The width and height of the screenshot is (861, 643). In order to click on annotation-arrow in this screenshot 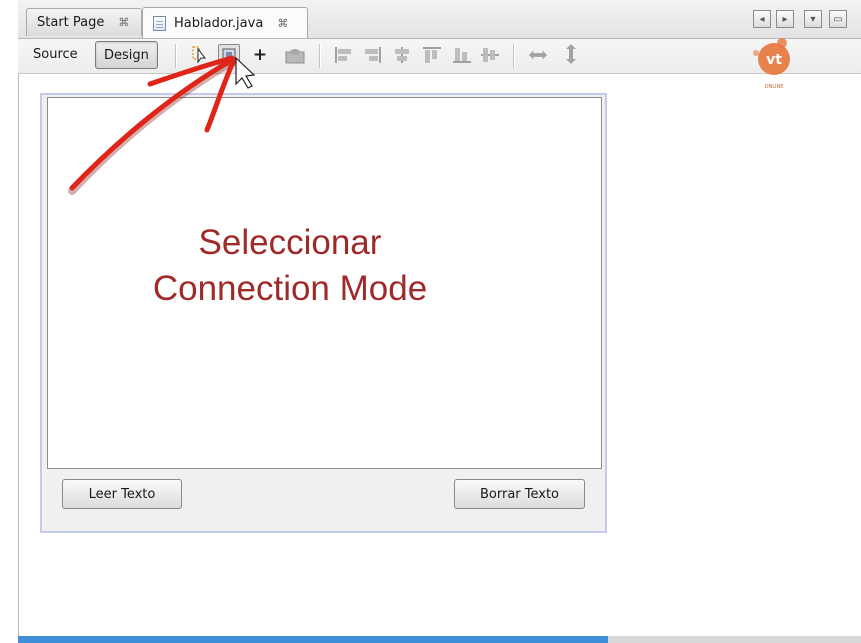, I will do `click(162, 125)`.